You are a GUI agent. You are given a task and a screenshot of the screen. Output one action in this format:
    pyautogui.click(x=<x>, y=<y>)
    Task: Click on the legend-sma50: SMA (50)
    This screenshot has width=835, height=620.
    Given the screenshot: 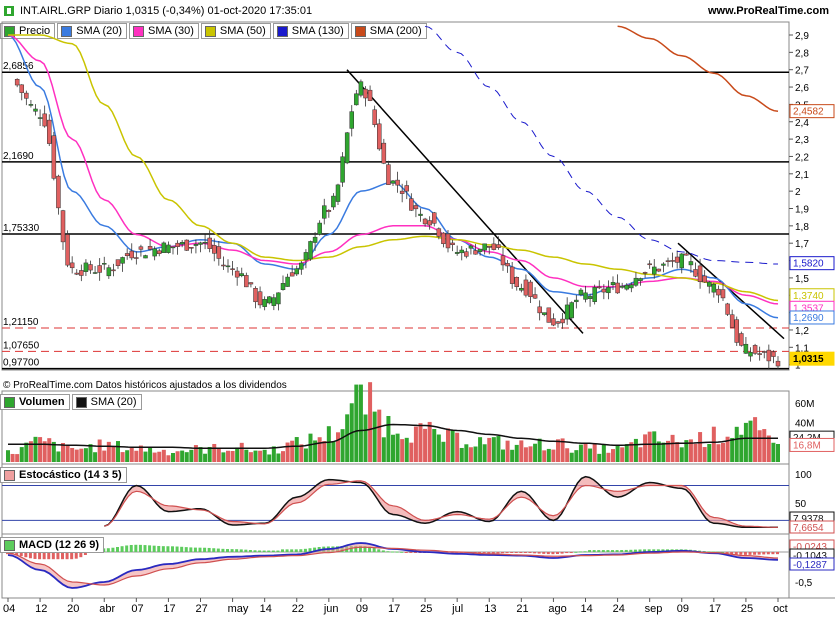 What is the action you would take?
    pyautogui.click(x=235, y=31)
    